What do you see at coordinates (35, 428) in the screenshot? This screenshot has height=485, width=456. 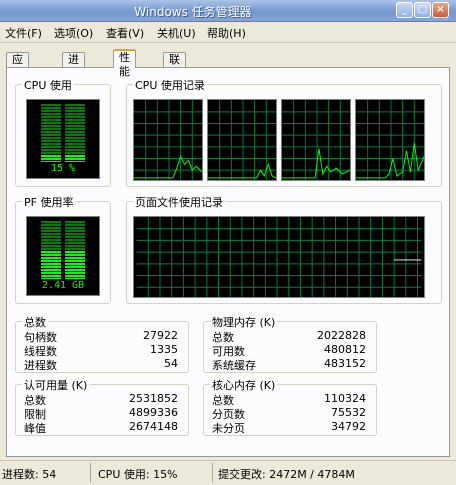 I see `commit-peak-key: 峰值` at bounding box center [35, 428].